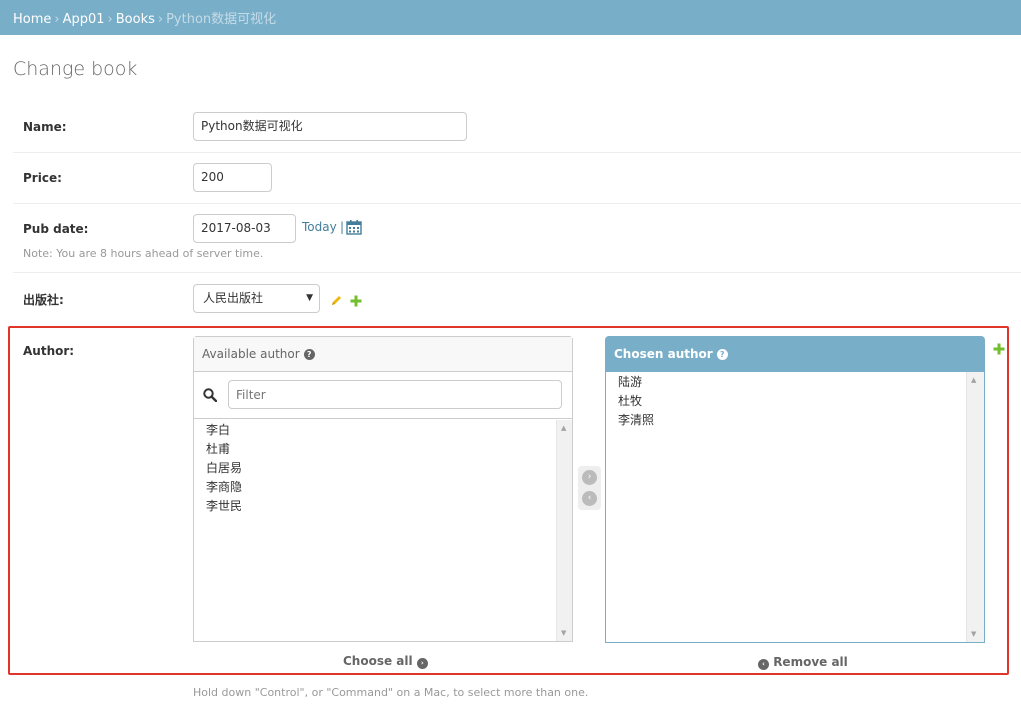  Describe the element at coordinates (319, 227) in the screenshot. I see `today-link: Today` at that location.